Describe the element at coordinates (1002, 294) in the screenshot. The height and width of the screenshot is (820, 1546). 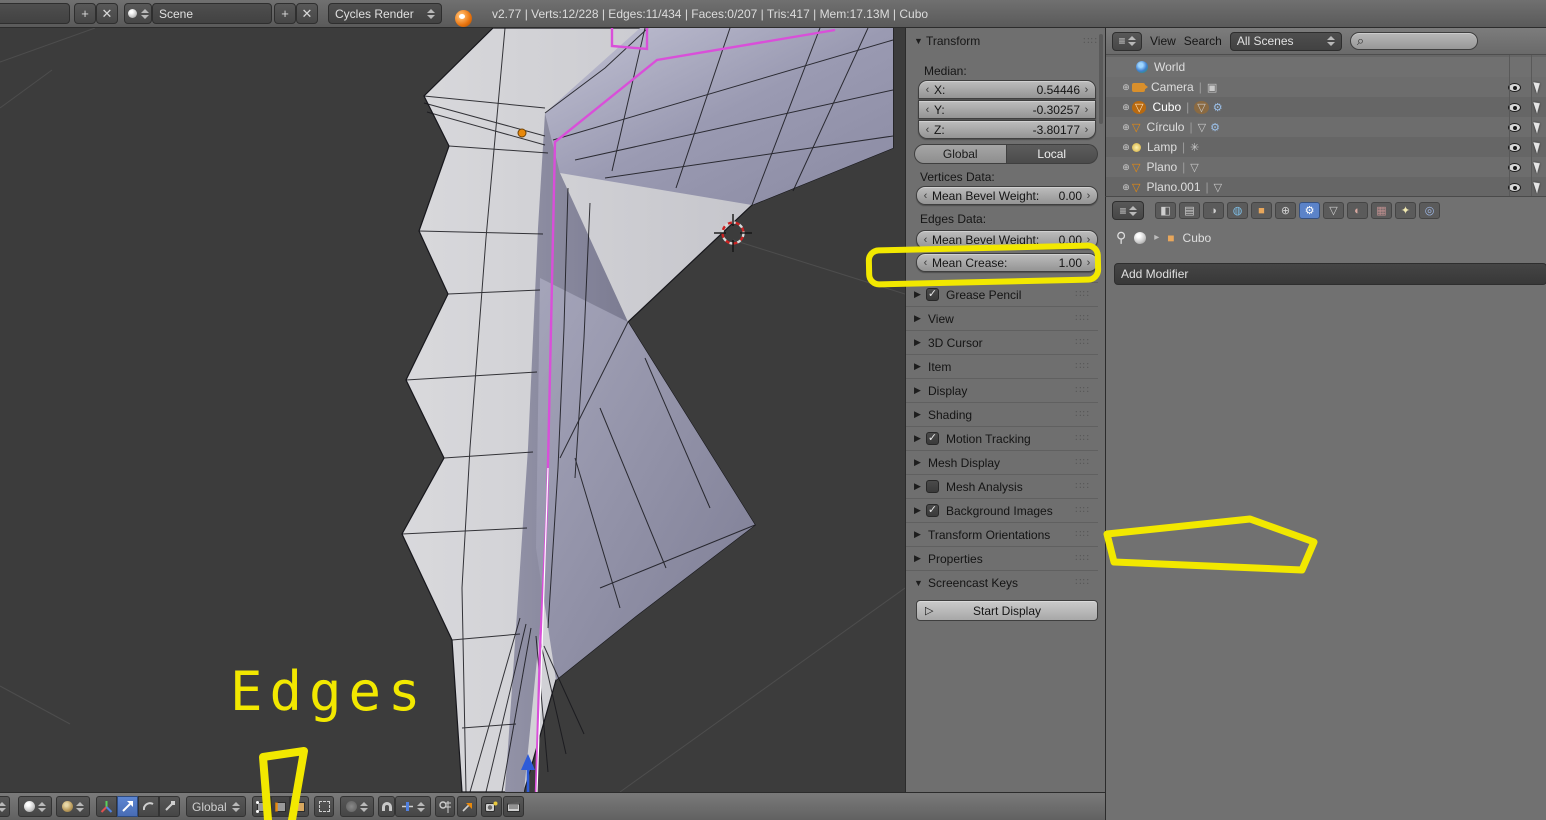
I see `panel-grease-pencil: ▶ ✓ Grease Pencil ∷∷` at that location.